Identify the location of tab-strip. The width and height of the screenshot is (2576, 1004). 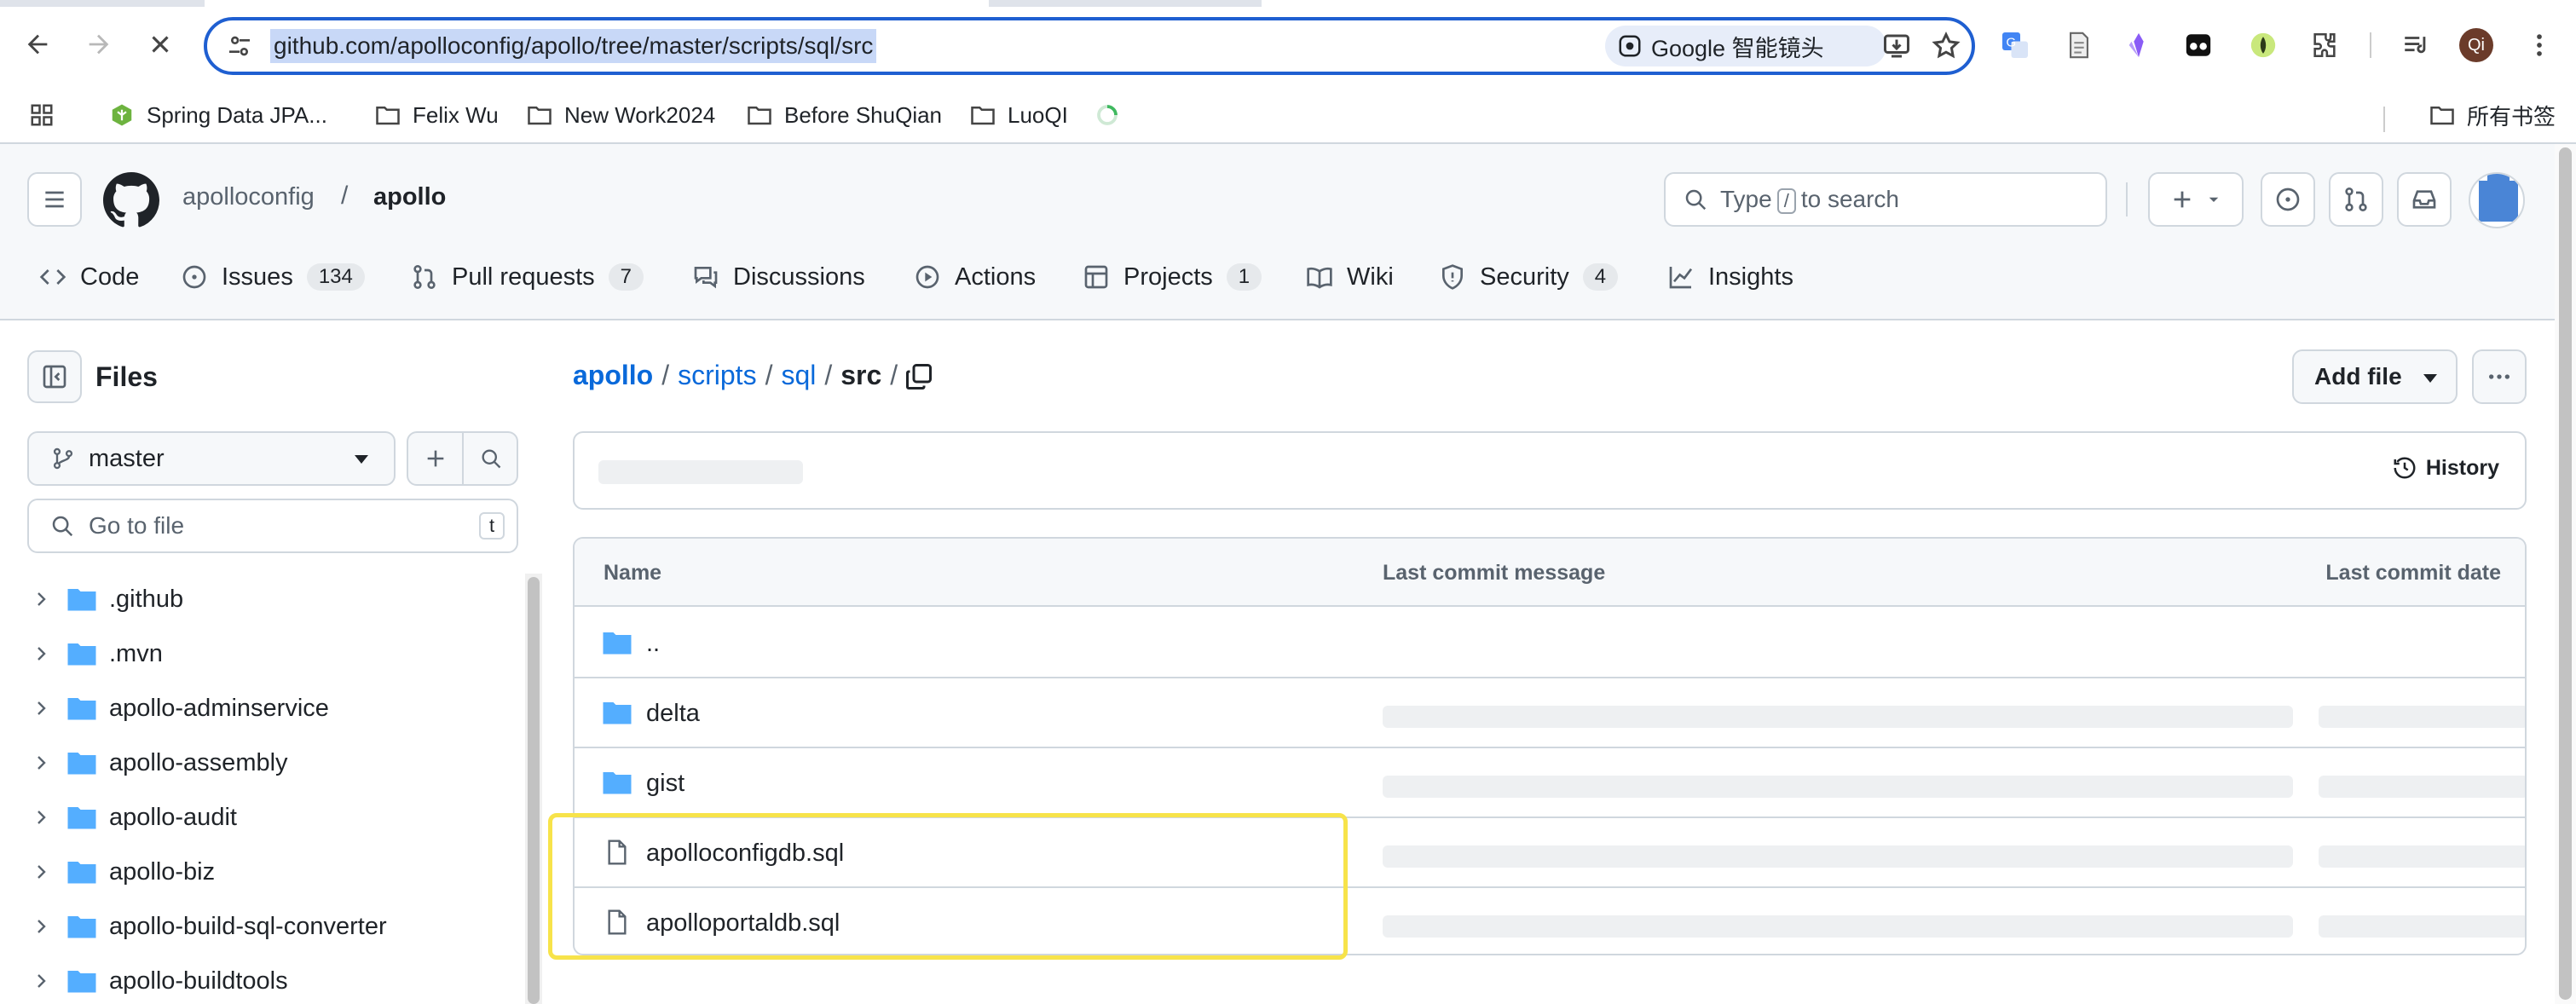
(1288, 4).